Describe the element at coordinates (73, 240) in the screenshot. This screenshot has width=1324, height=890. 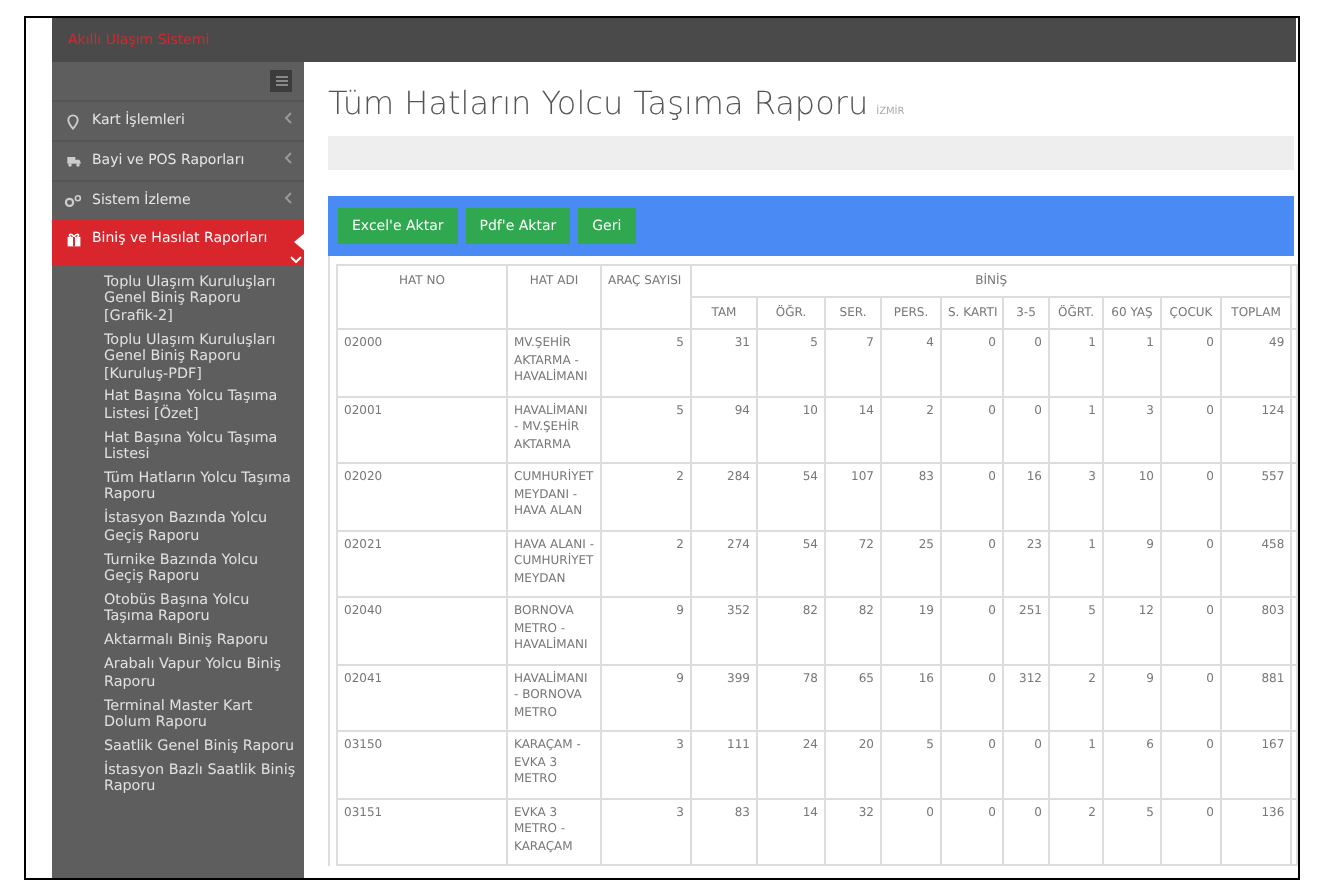
I see `gift-icon` at that location.